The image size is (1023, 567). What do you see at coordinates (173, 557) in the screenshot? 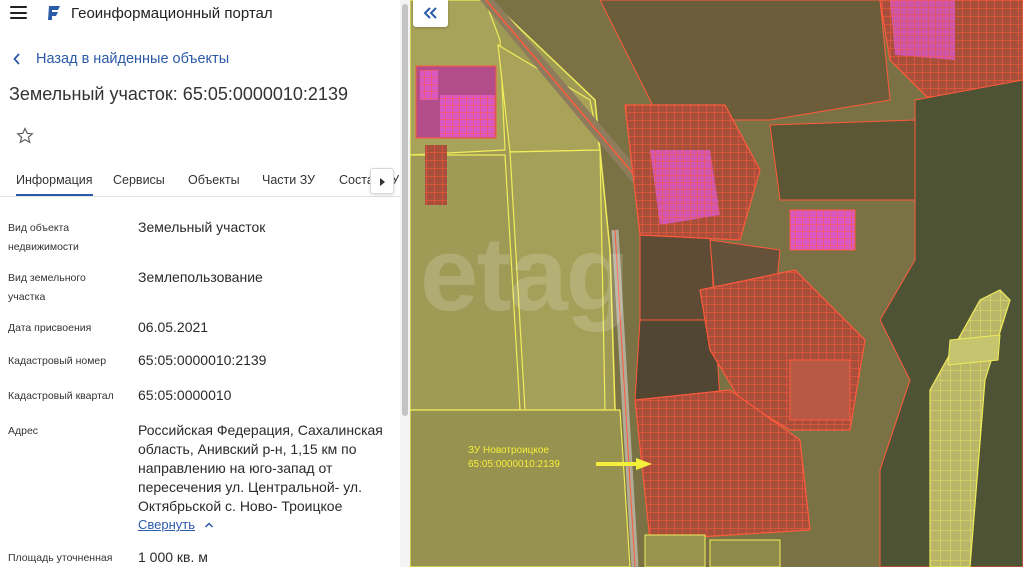
I see `area-value: 1 000 кв. м` at bounding box center [173, 557].